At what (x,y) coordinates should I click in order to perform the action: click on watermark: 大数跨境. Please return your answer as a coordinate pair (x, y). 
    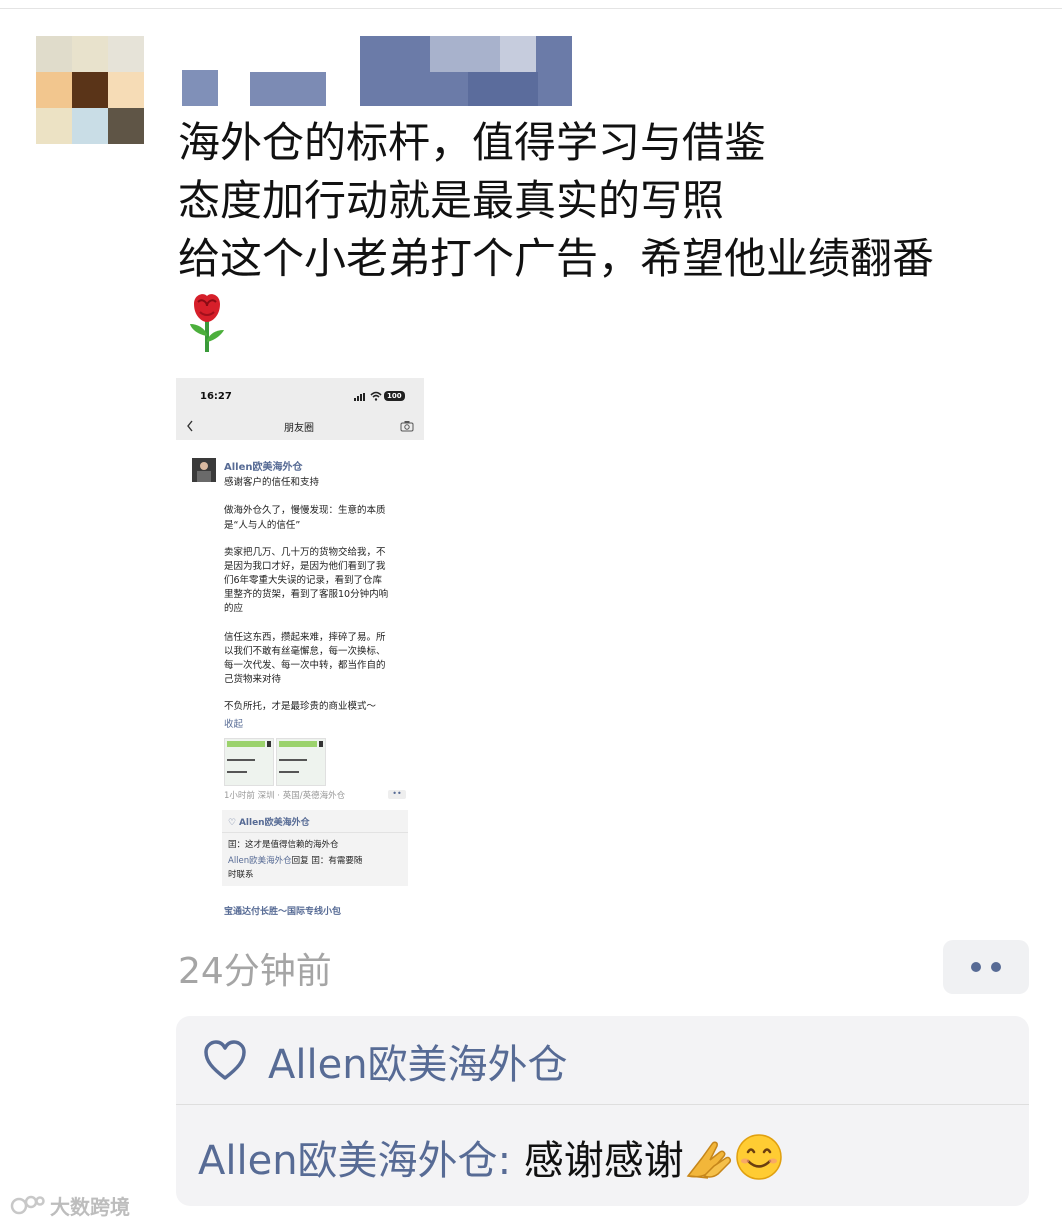
    Looking at the image, I should click on (70, 1205).